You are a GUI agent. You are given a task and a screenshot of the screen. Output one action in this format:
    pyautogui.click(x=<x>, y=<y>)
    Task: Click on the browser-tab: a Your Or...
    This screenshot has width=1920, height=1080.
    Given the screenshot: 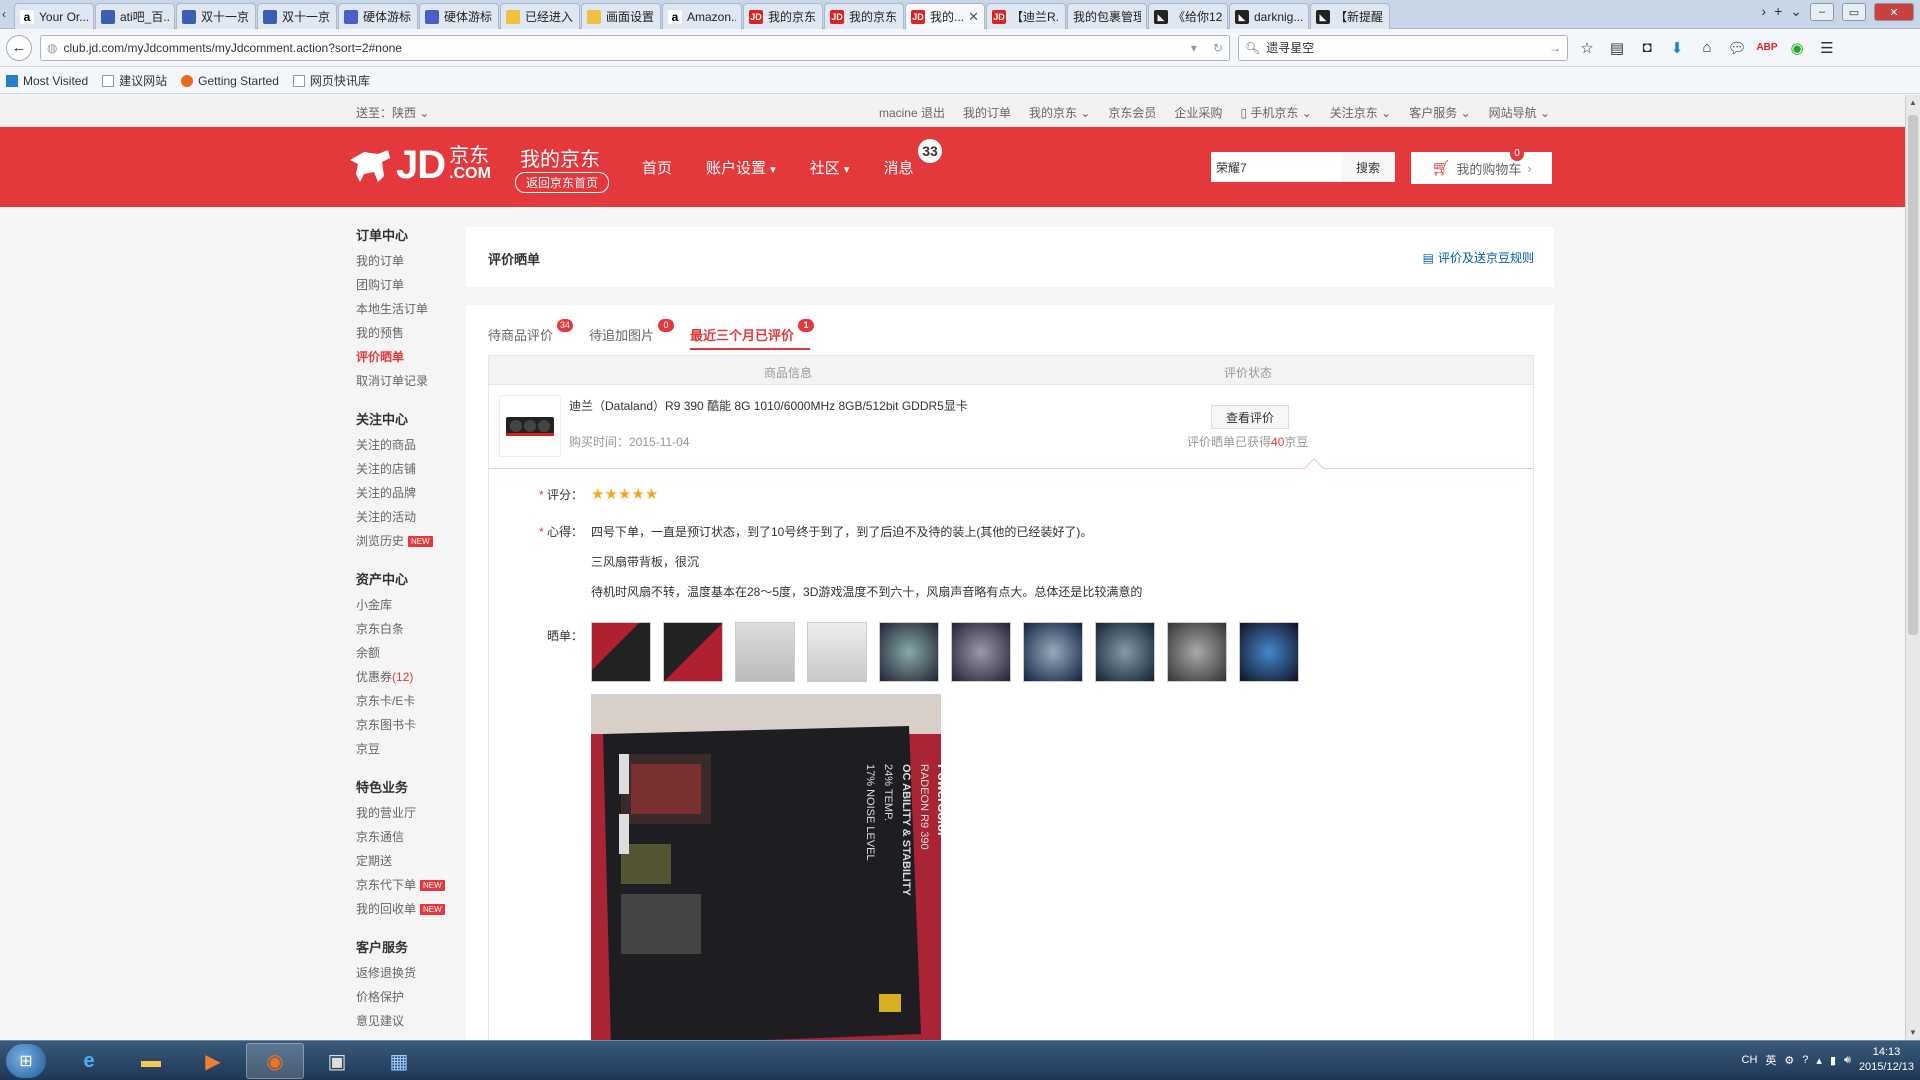 What is the action you would take?
    pyautogui.click(x=54, y=16)
    